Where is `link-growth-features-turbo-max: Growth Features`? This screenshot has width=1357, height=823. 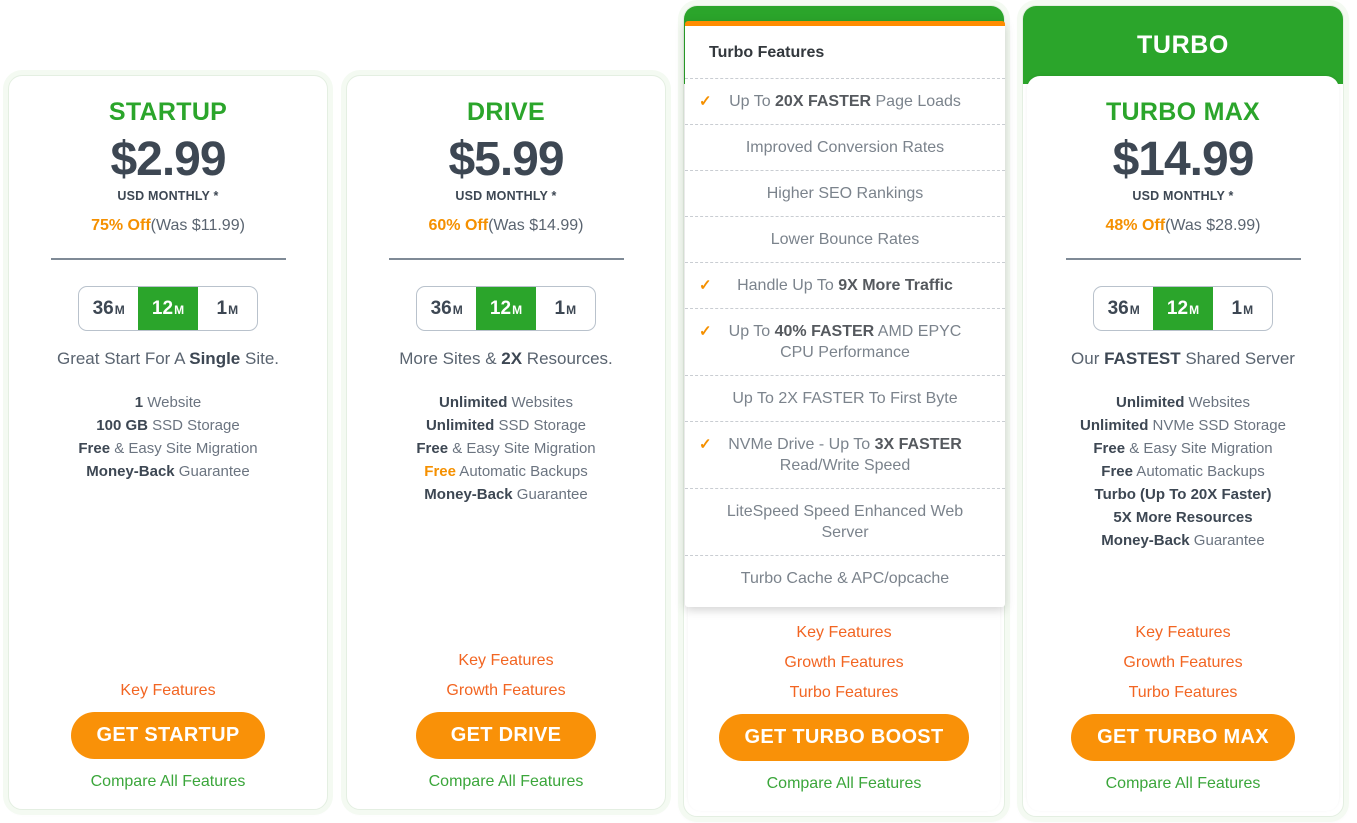 link-growth-features-turbo-max: Growth Features is located at coordinates (1183, 663).